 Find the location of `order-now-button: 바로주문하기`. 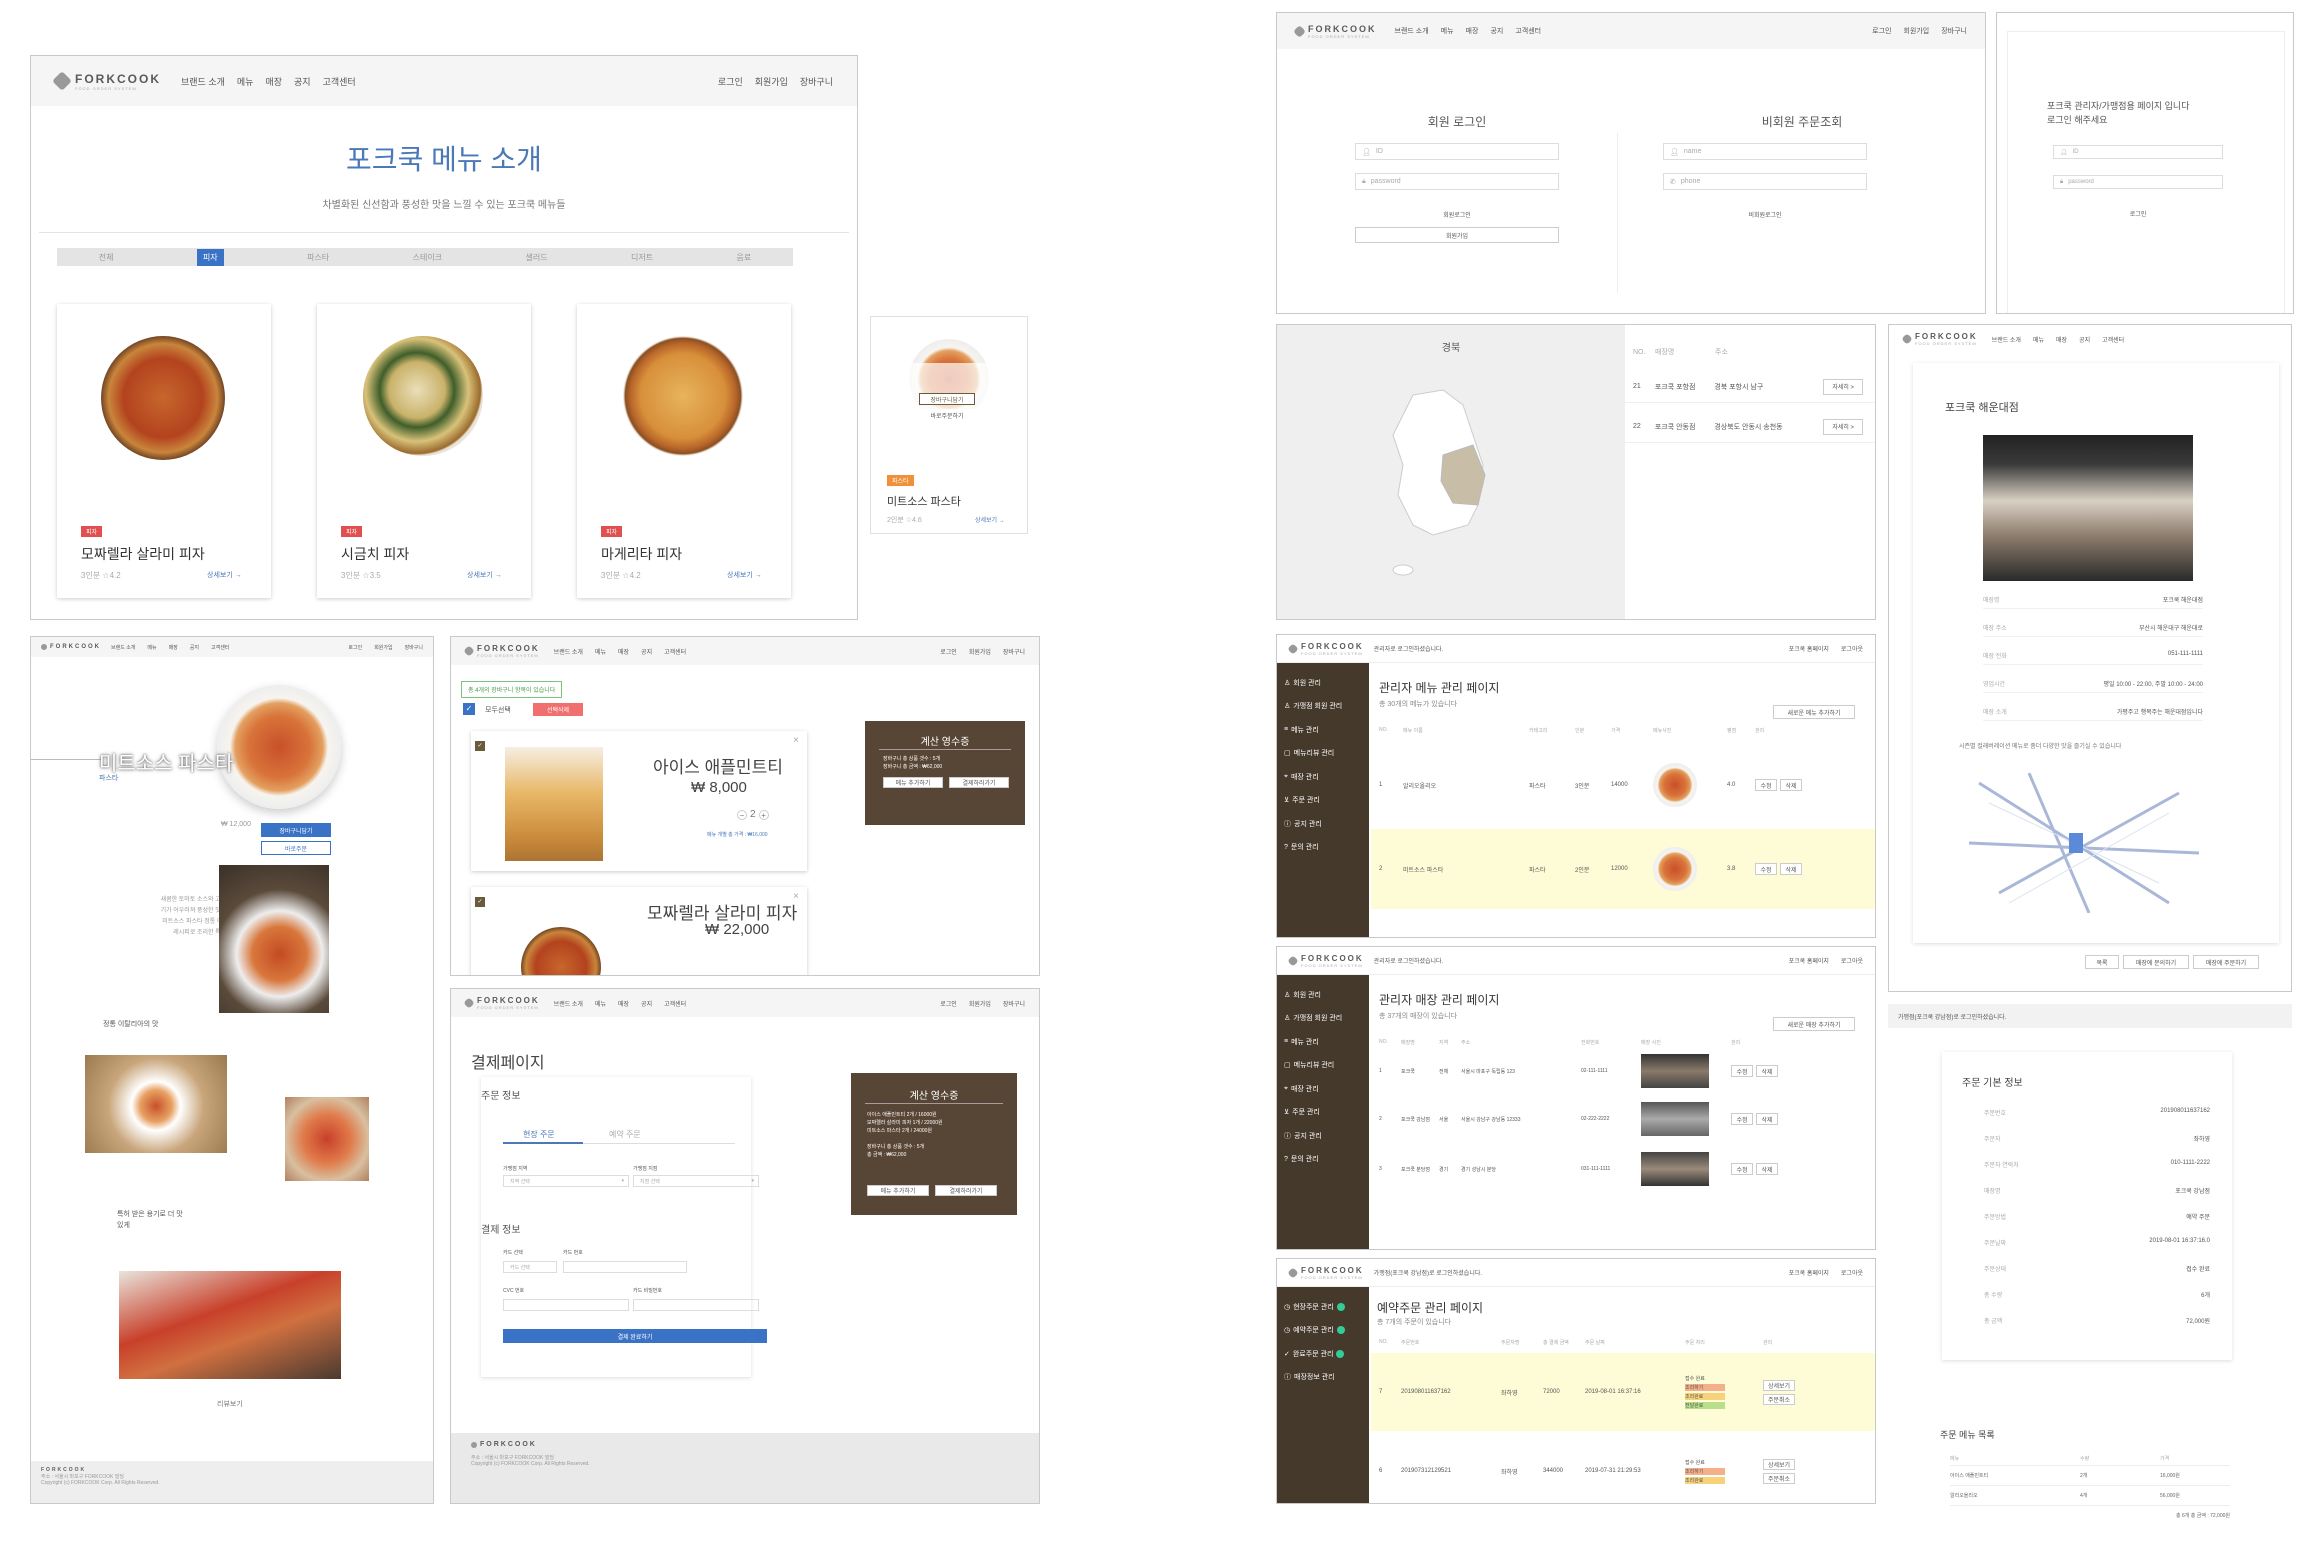

order-now-button: 바로주문하기 is located at coordinates (947, 415).